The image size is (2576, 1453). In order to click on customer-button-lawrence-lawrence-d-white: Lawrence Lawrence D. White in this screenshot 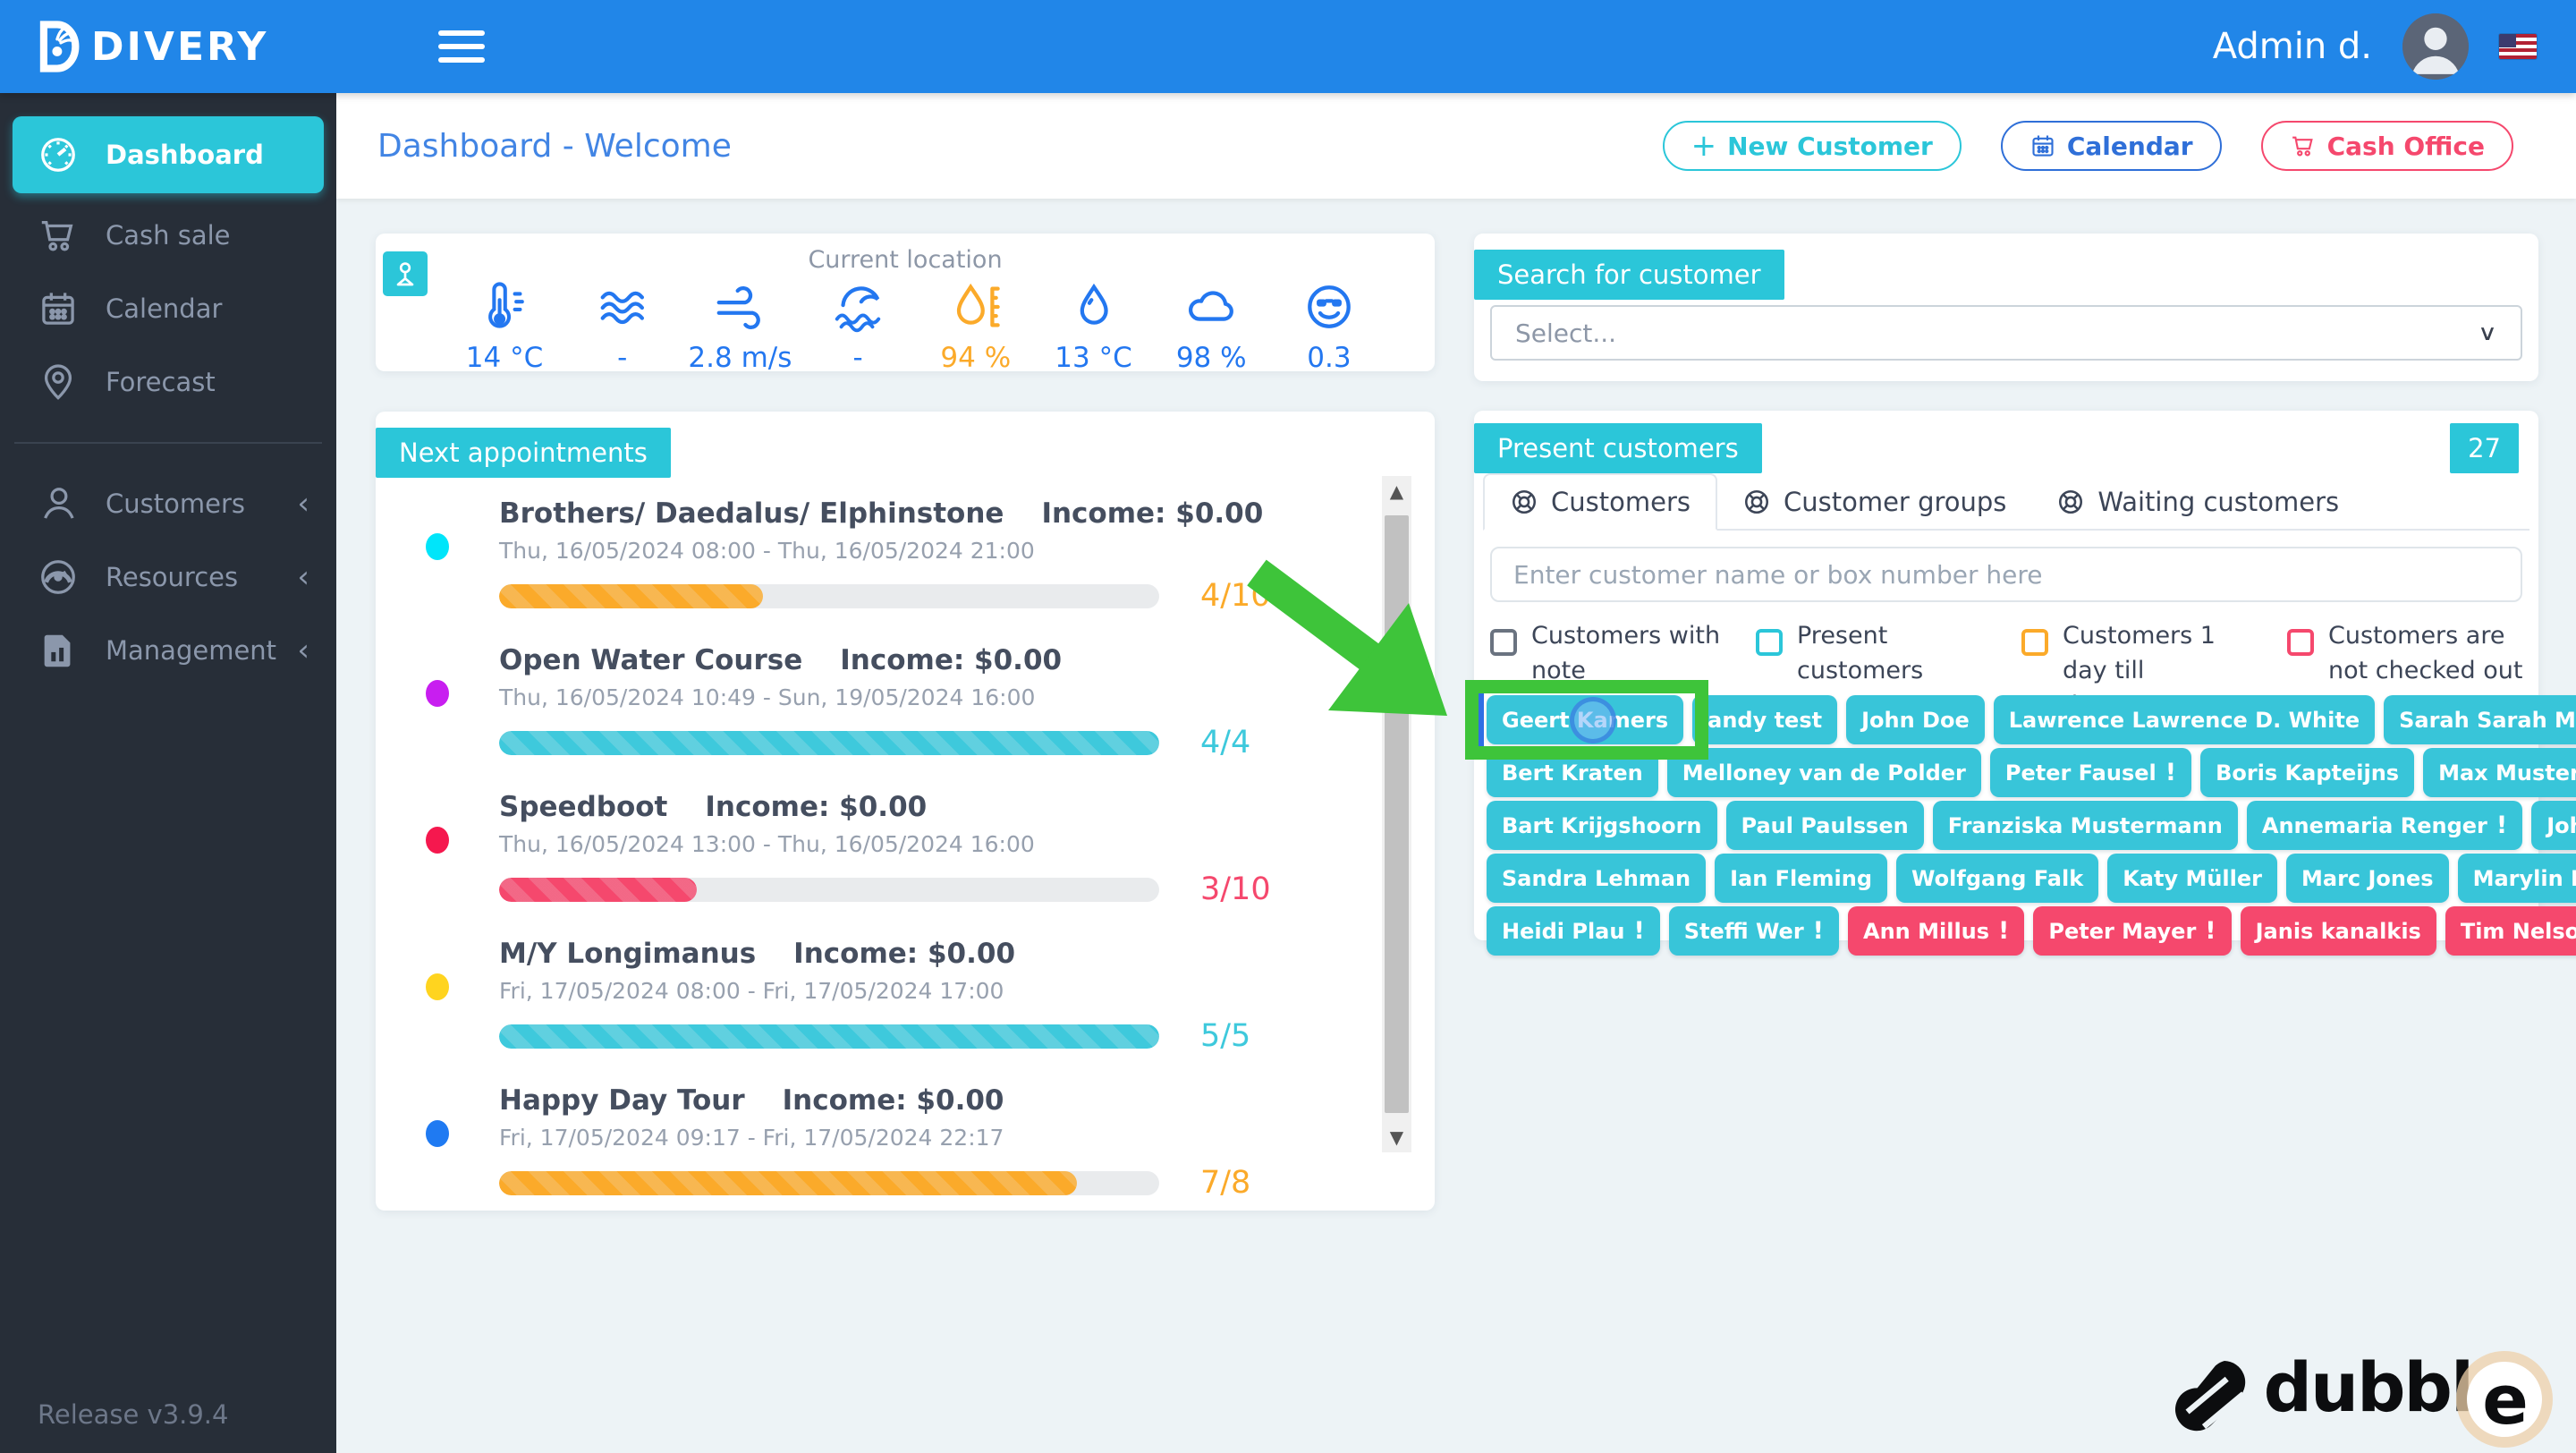, I will do `click(2184, 719)`.